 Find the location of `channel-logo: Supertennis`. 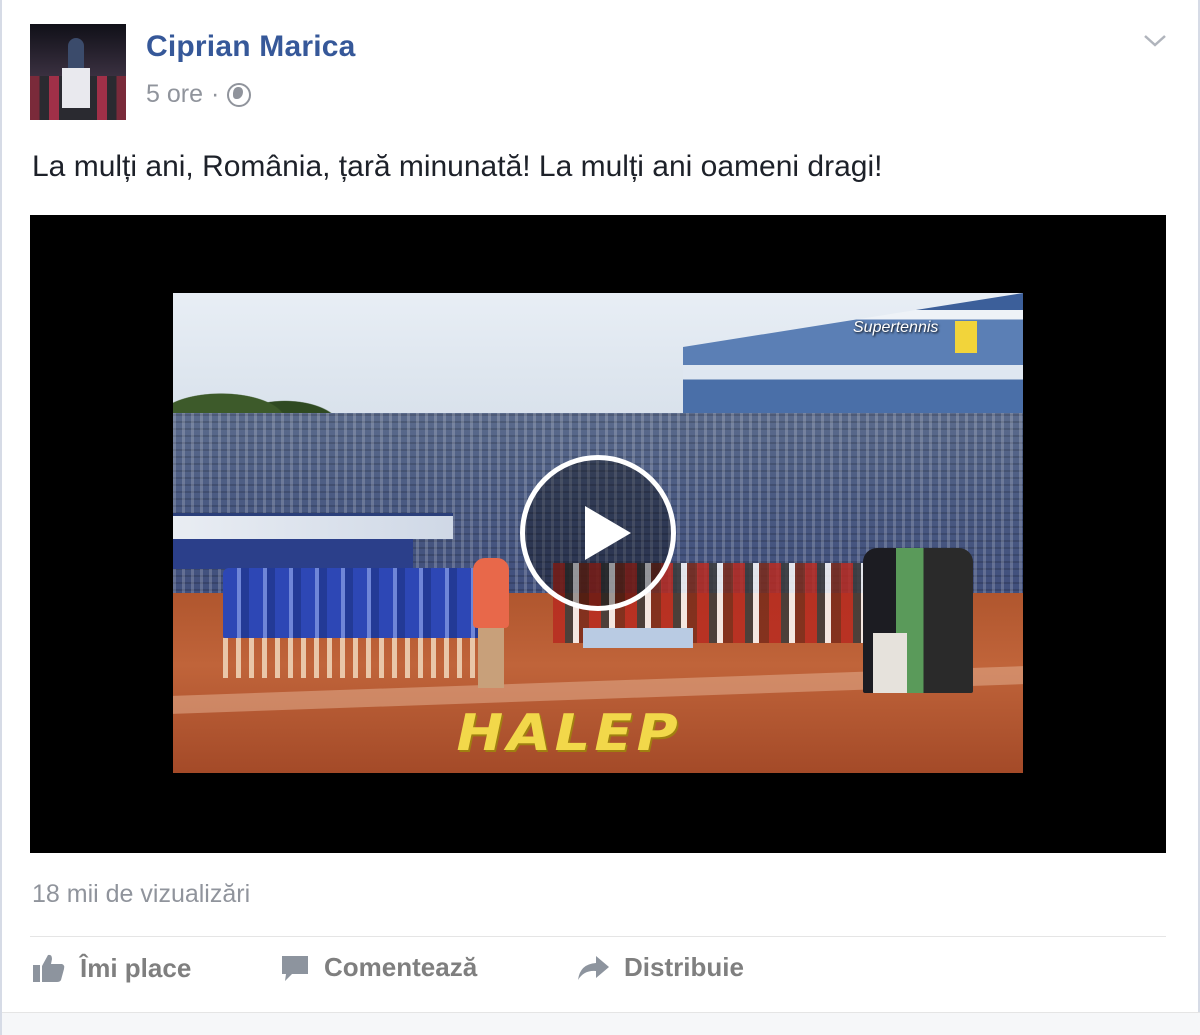

channel-logo: Supertennis is located at coordinates (896, 327).